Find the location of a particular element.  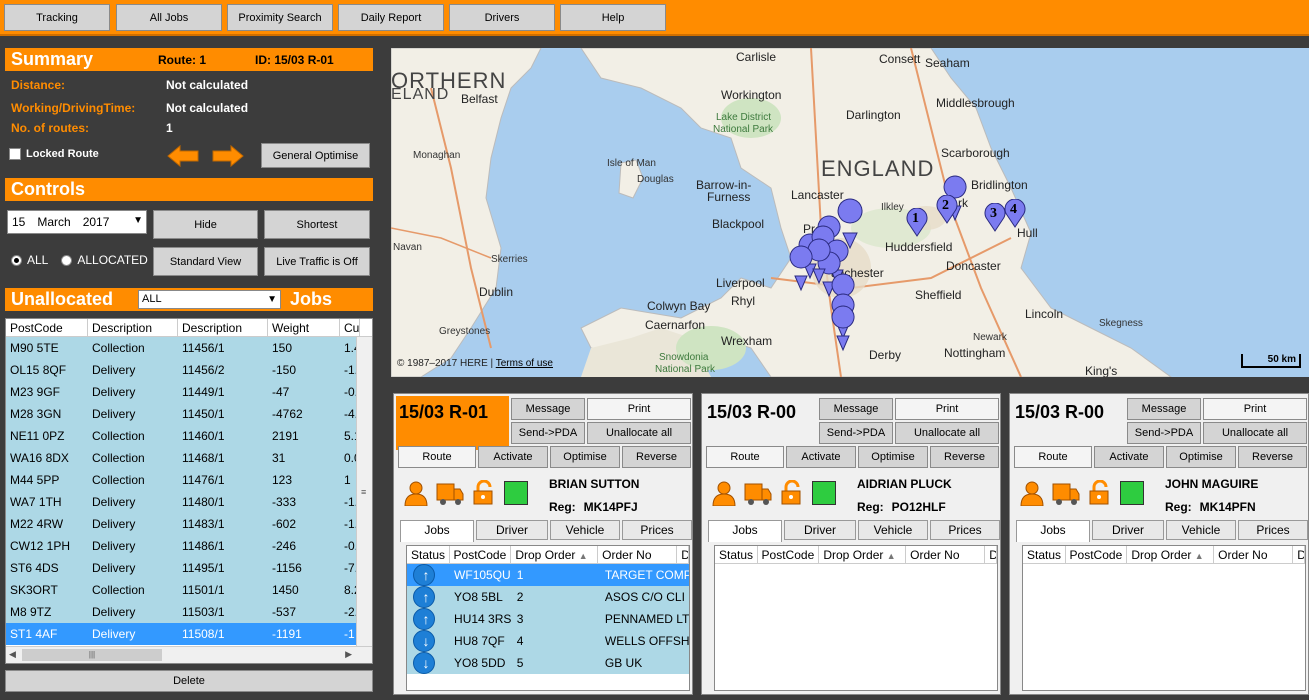

table-row: ↓ HU8 7QF 4 WELLS OFFSH is located at coordinates (548, 641).